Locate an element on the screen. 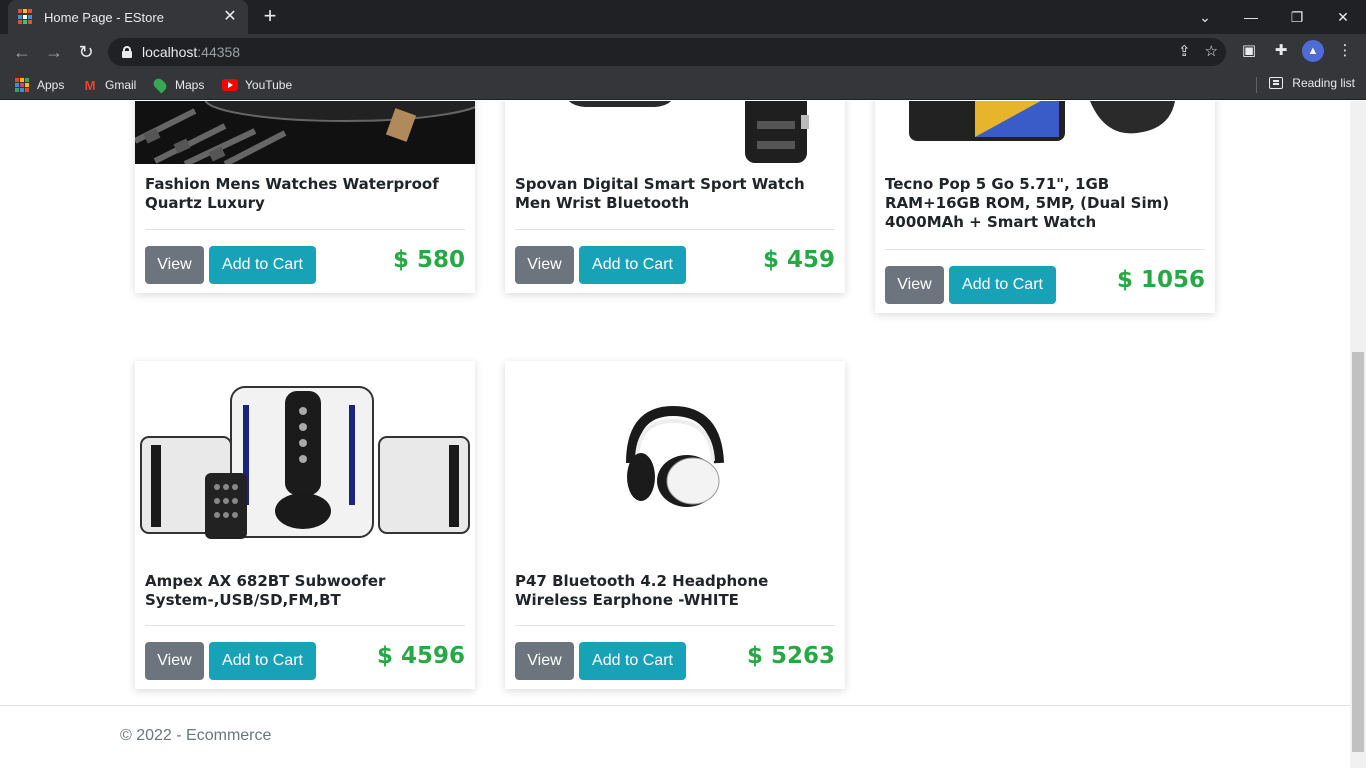 The height and width of the screenshot is (768, 1366). reading-list-button: Reading list is located at coordinates (1312, 83).